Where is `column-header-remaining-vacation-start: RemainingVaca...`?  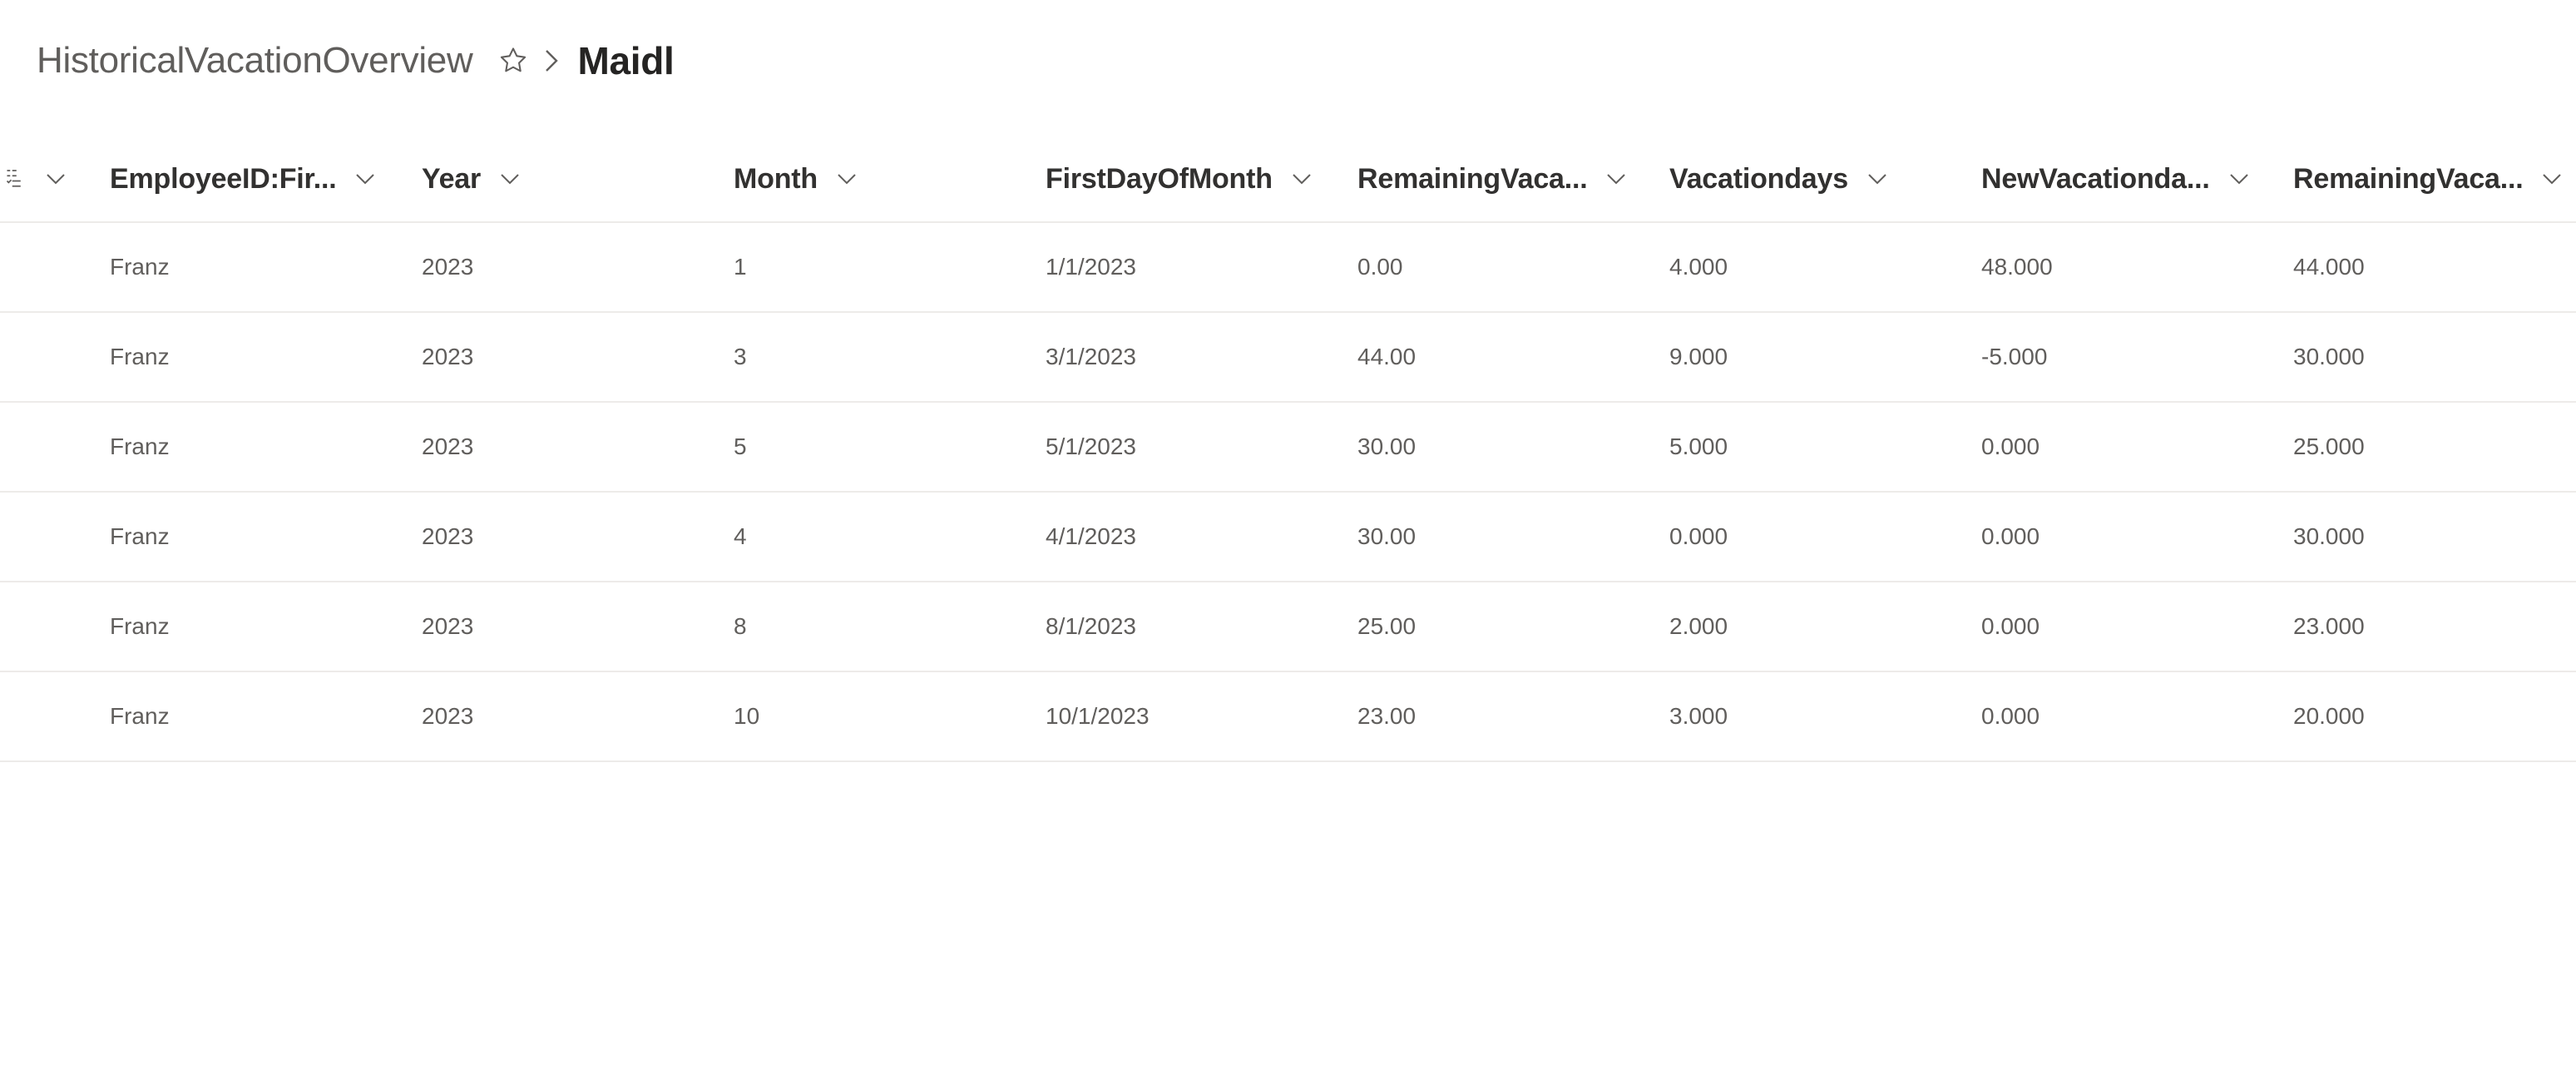 column-header-remaining-vacation-start: RemainingVaca... is located at coordinates (1493, 178).